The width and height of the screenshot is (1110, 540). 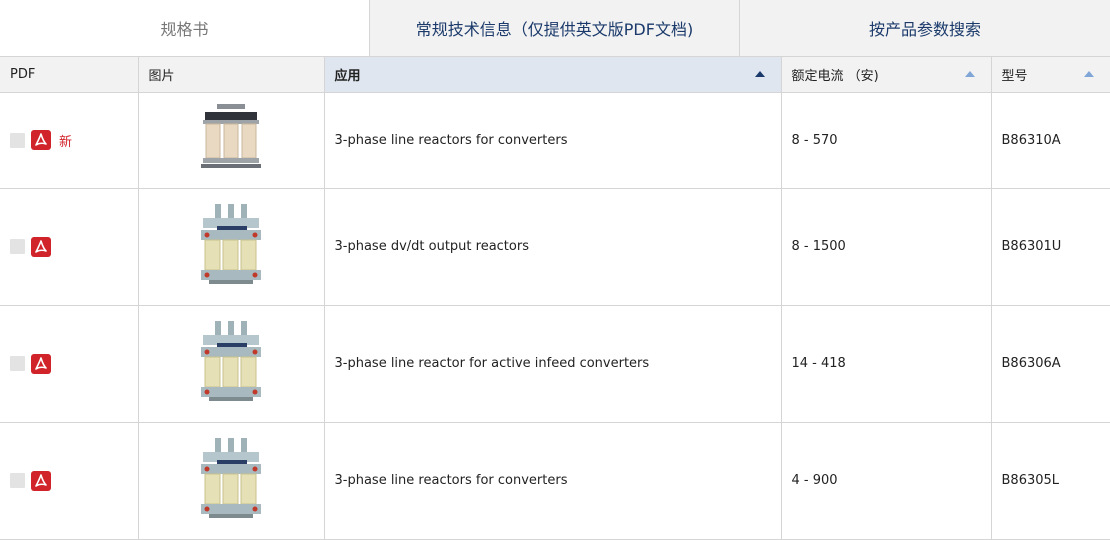 What do you see at coordinates (886, 364) in the screenshot?
I see `current-cell: 14 - 418` at bounding box center [886, 364].